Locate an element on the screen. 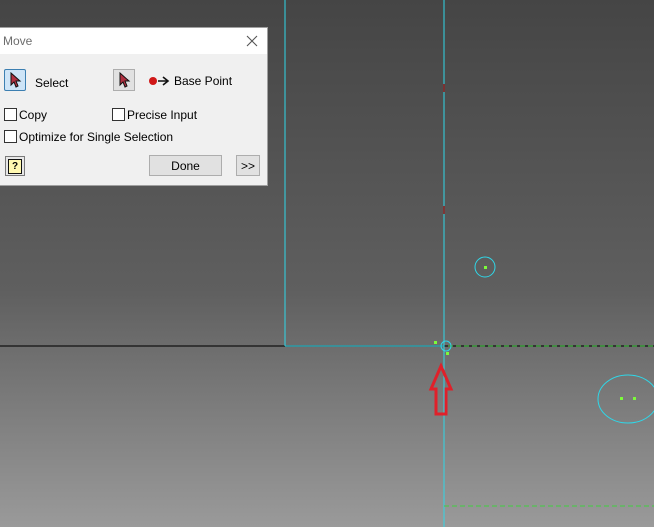 The height and width of the screenshot is (527, 654). precise-input-label: Precise Input is located at coordinates (162, 115).